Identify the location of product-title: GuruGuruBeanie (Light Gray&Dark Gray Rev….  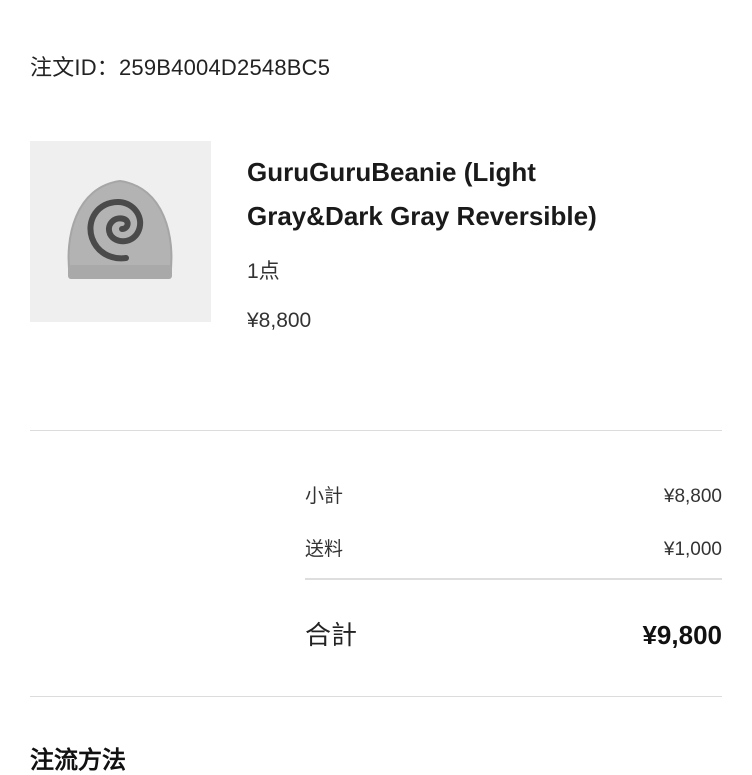
(487, 194).